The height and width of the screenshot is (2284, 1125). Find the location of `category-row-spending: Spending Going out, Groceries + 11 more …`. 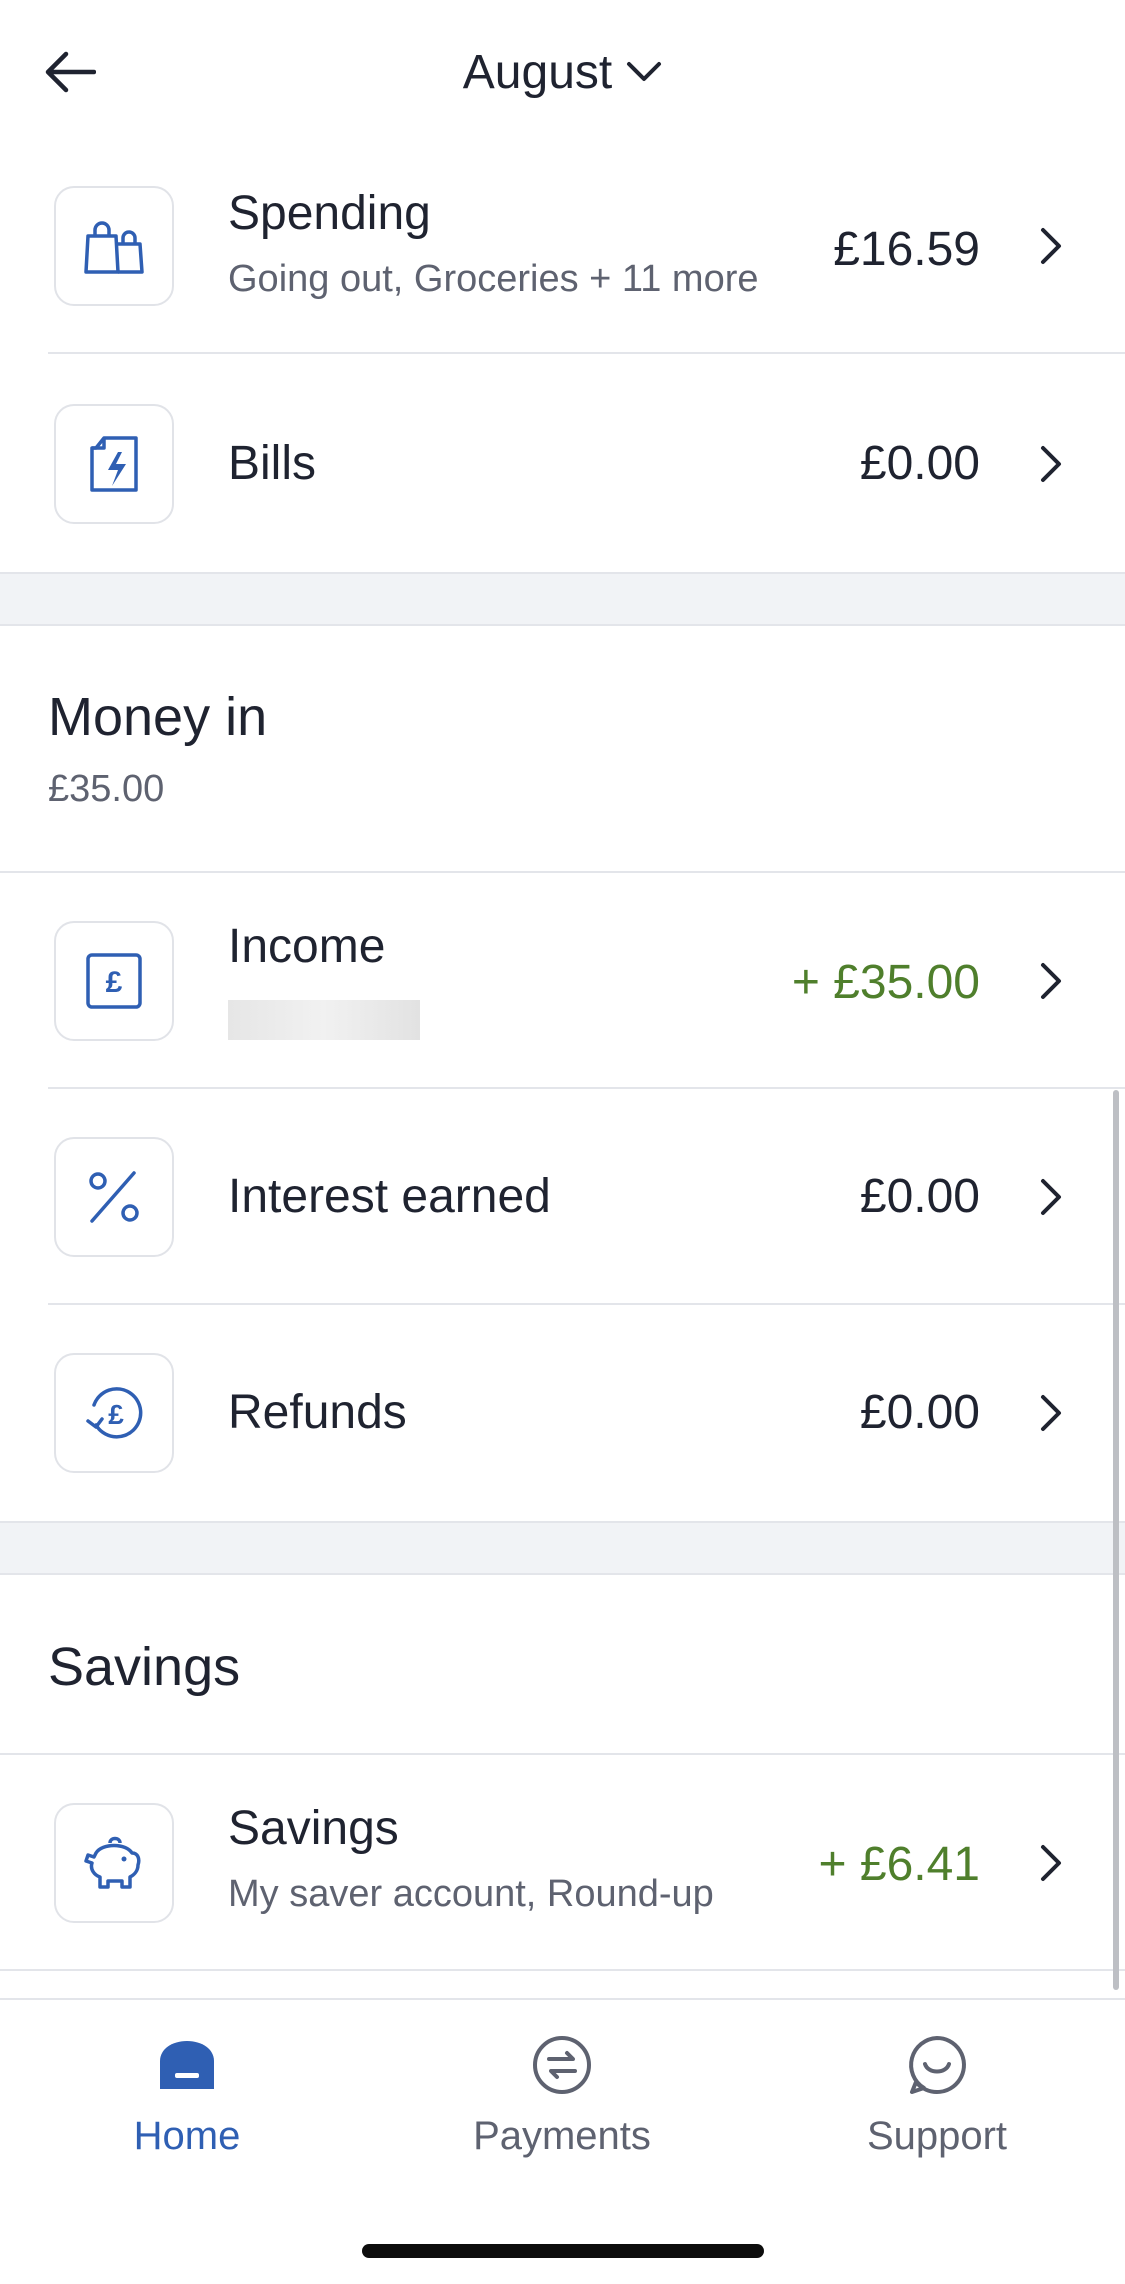

category-row-spending: Spending Going out, Groceries + 11 more … is located at coordinates (562, 246).